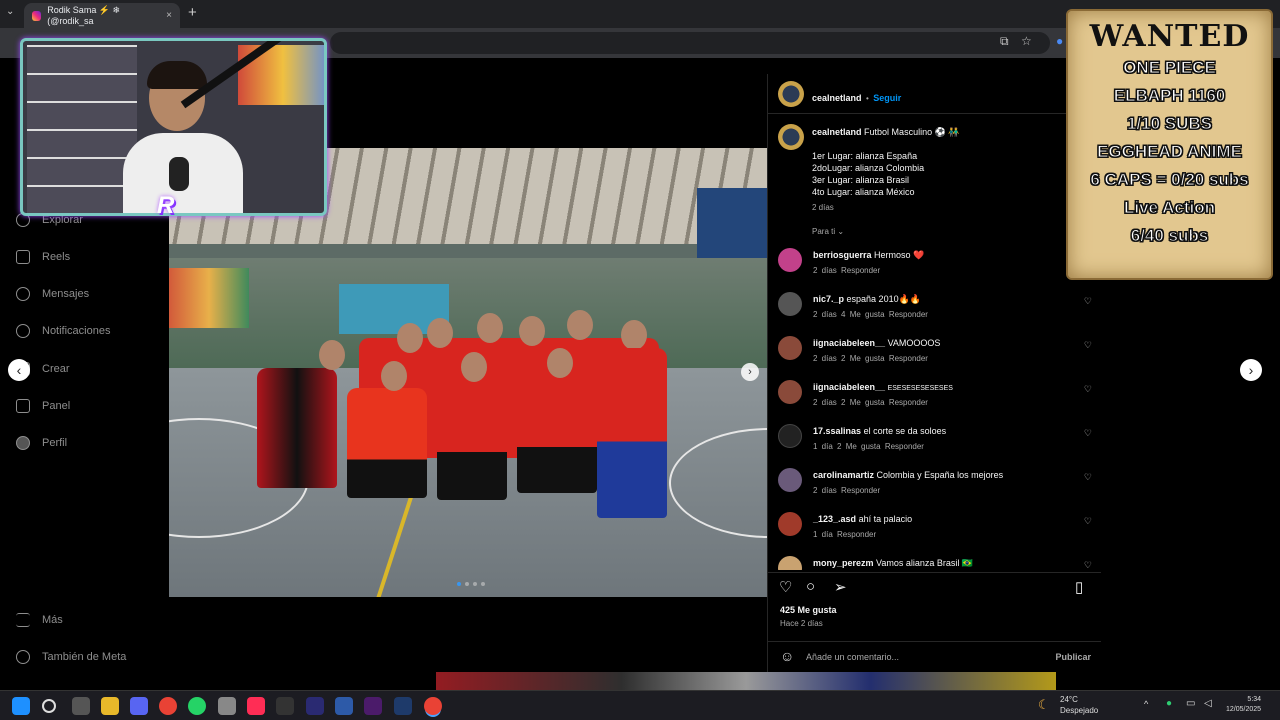 The width and height of the screenshot is (1280, 720). Describe the element at coordinates (837, 431) in the screenshot. I see `comment-username: 17.ssalinas` at that location.